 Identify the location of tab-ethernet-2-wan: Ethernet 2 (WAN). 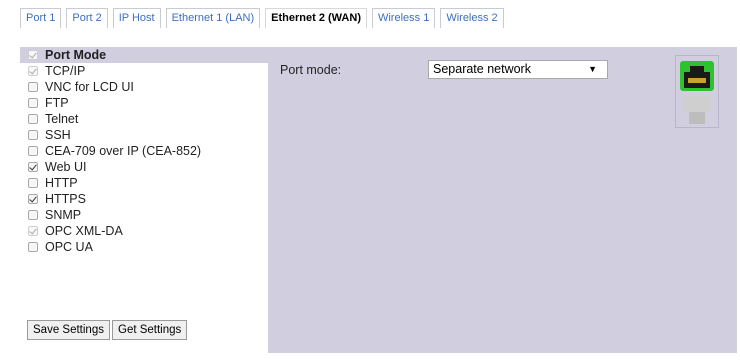
(316, 18).